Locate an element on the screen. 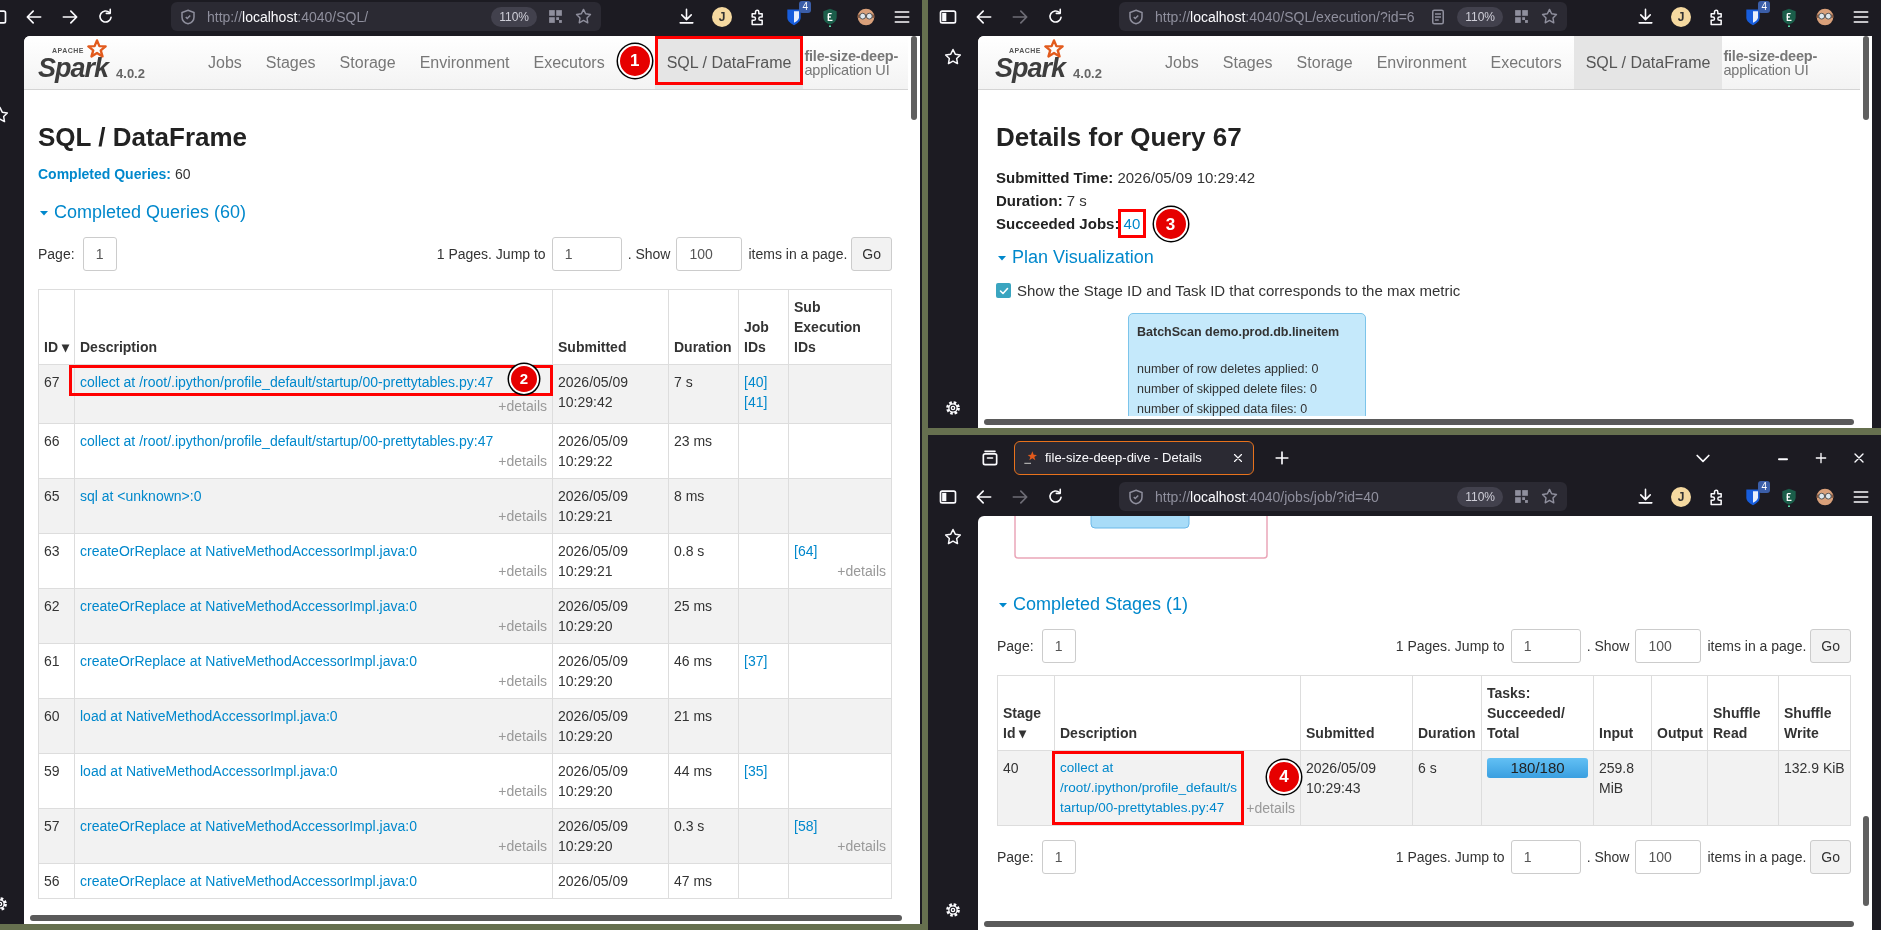 Image resolution: width=1881 pixels, height=930 pixels. address-field: http://localhost:4040/SQL/ 110% is located at coordinates (386, 16).